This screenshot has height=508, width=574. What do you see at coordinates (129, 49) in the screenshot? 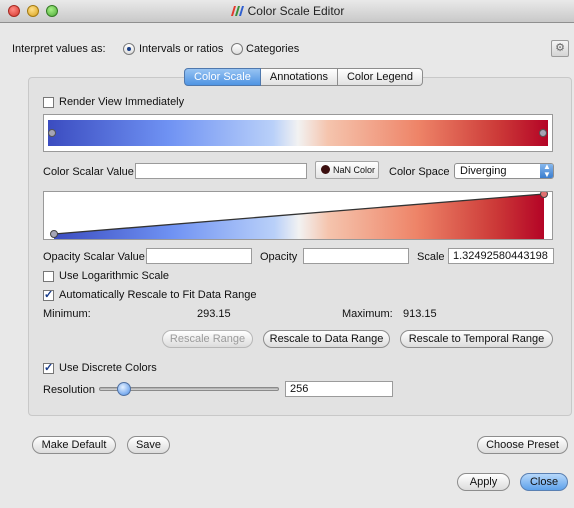
I see `intervals-radio` at bounding box center [129, 49].